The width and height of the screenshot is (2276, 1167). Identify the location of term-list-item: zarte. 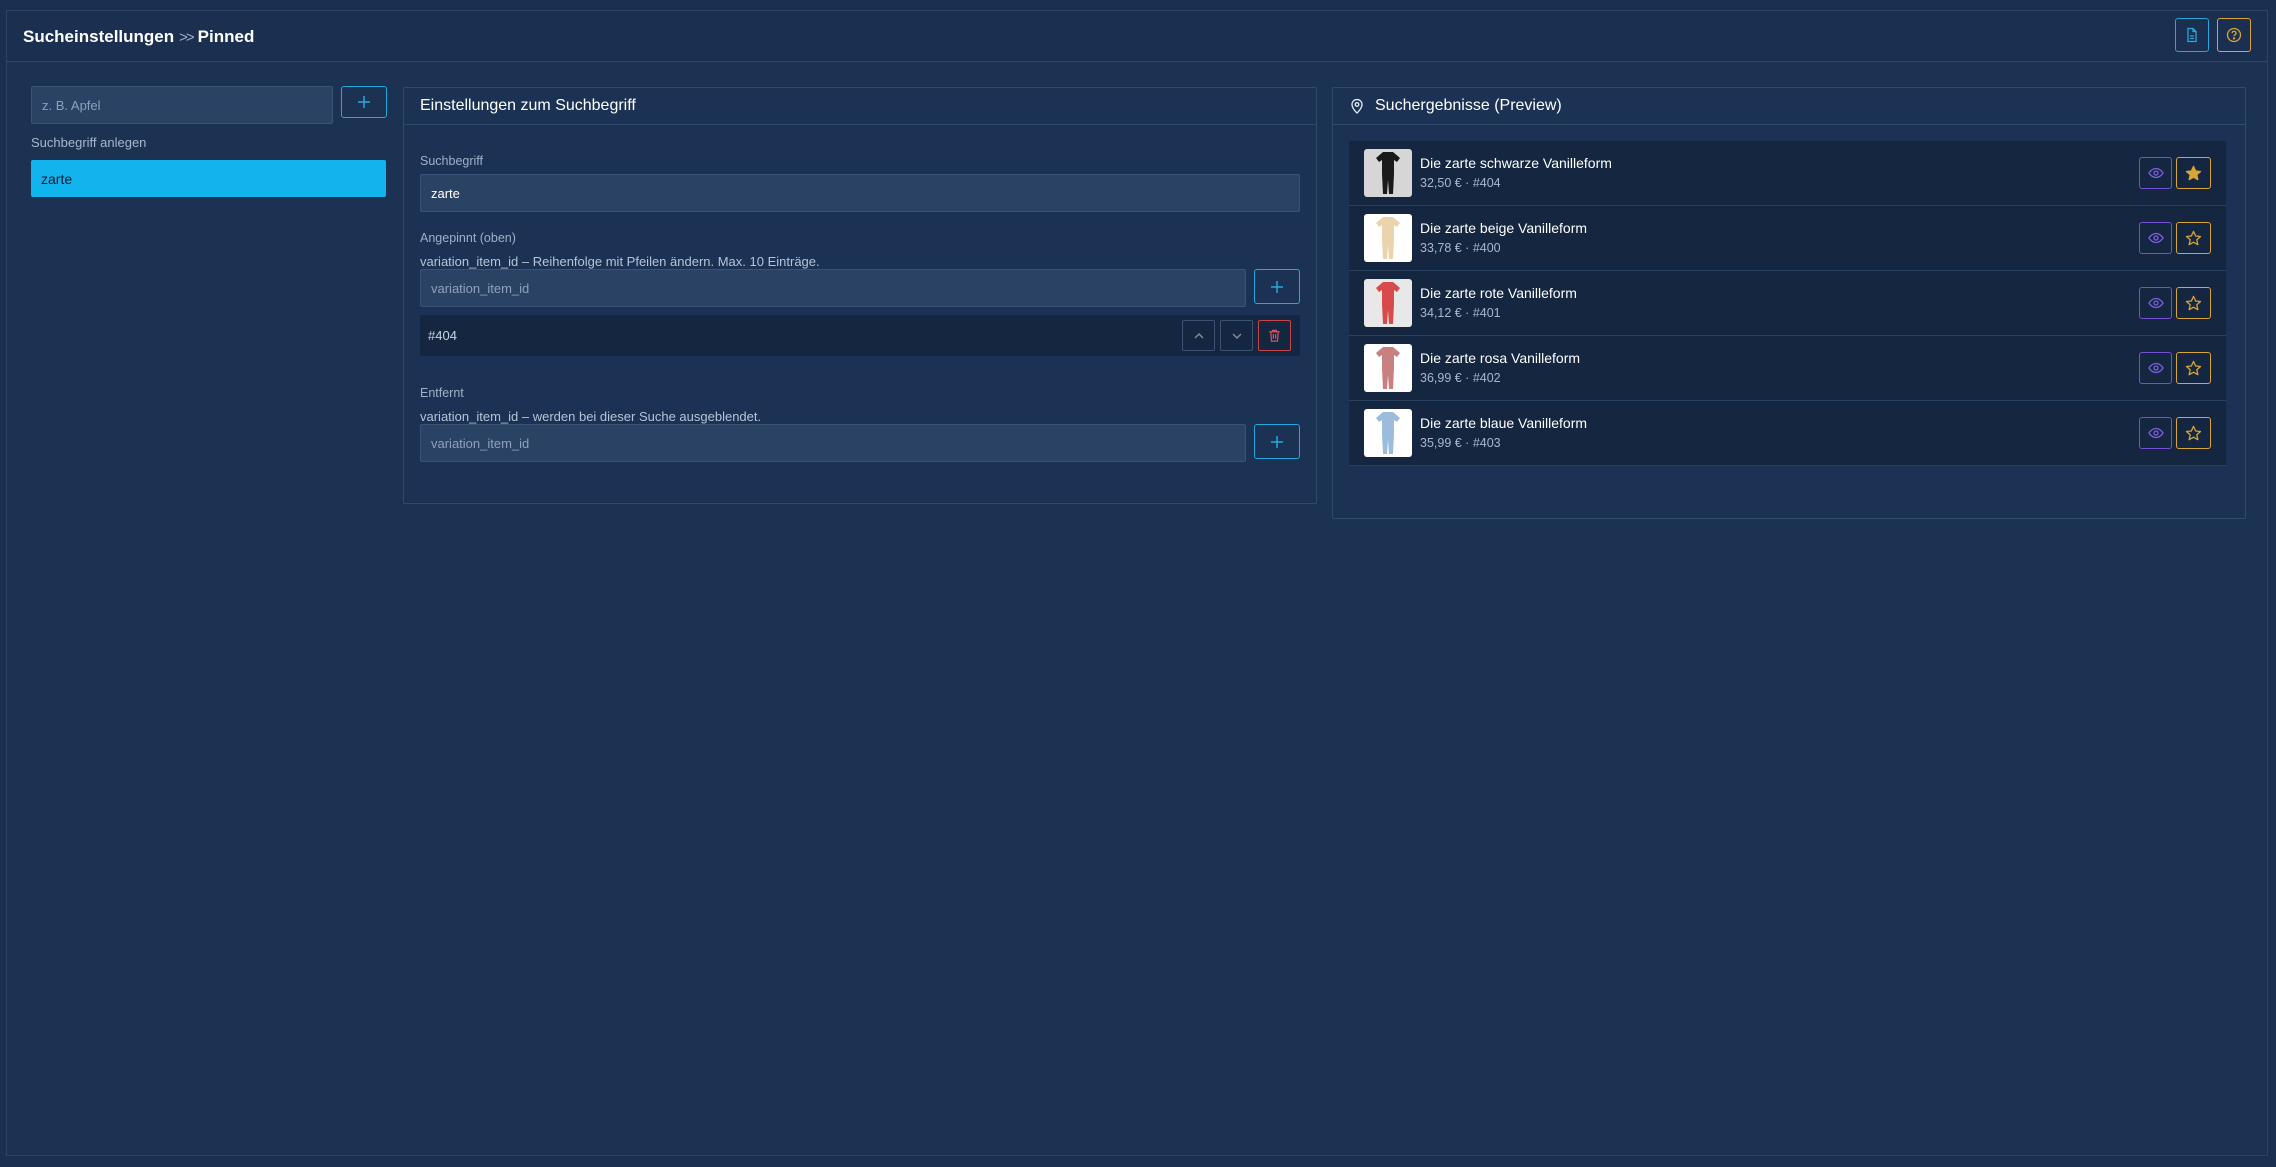
(208, 178).